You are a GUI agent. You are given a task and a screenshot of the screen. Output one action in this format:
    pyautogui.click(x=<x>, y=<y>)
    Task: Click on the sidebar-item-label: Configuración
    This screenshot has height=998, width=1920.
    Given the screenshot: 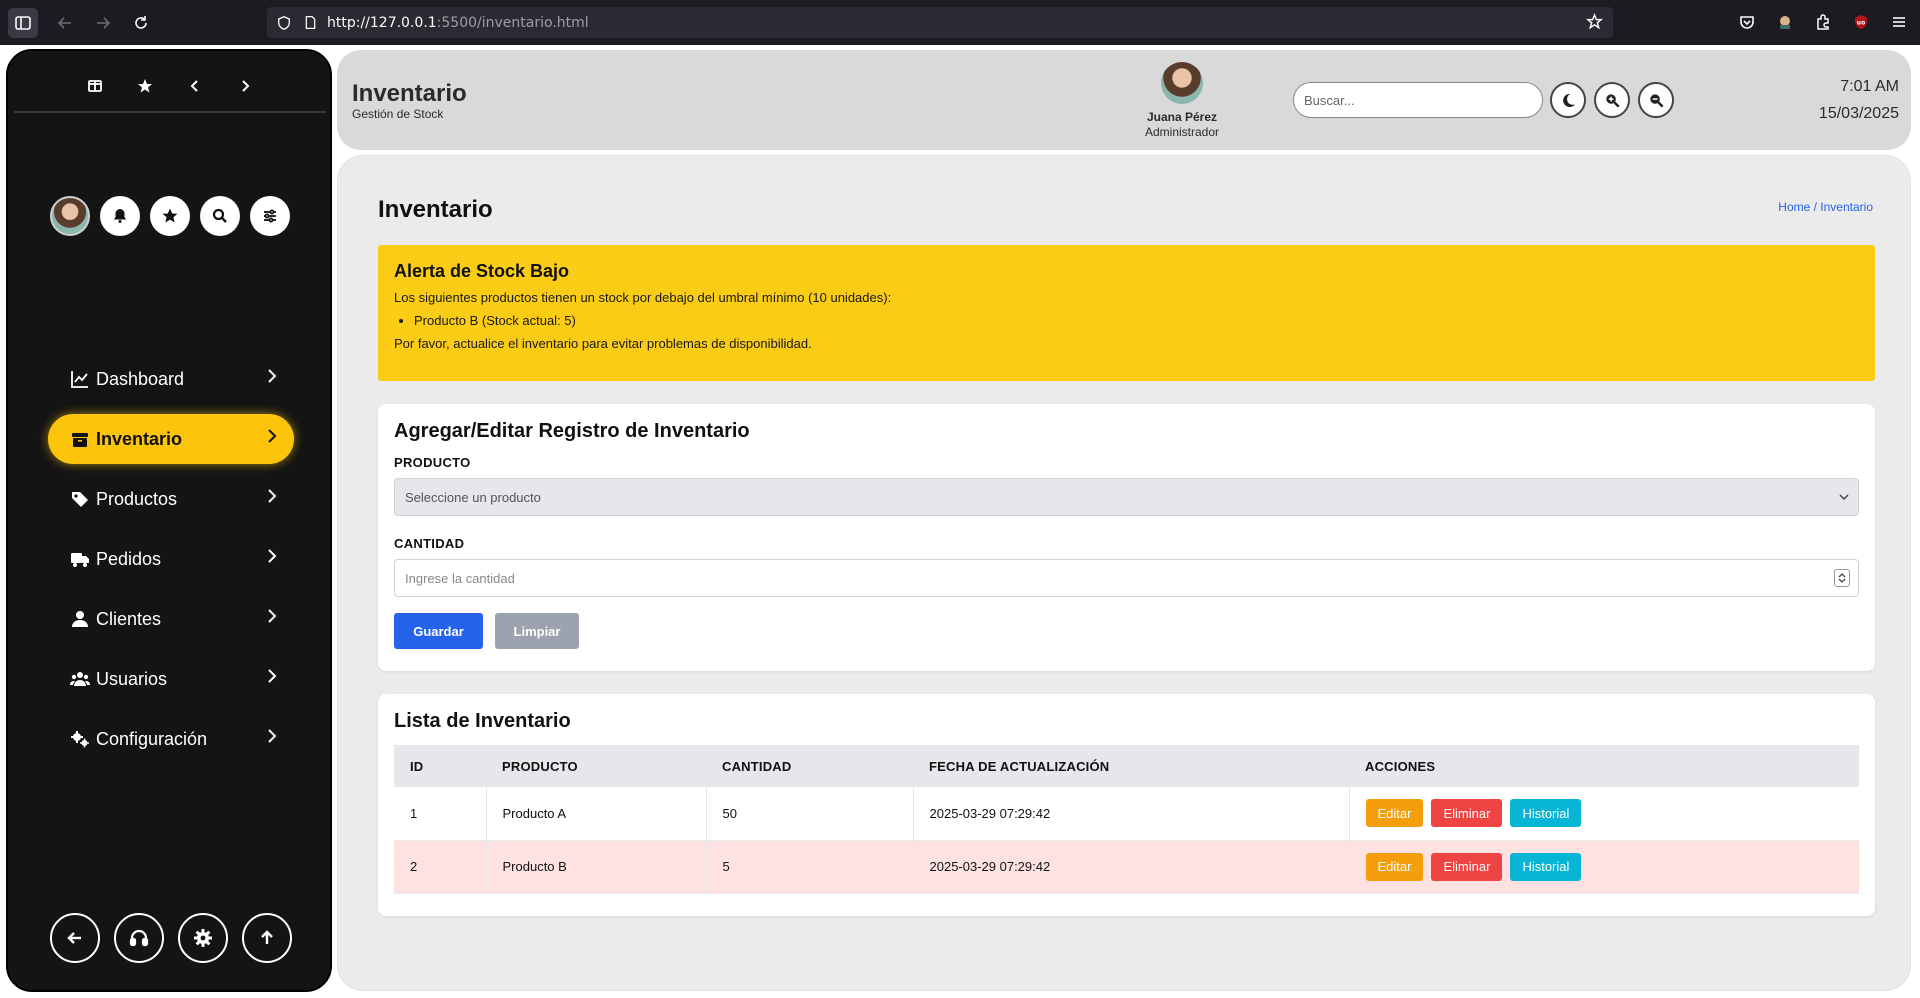 What is the action you would take?
    pyautogui.click(x=152, y=738)
    